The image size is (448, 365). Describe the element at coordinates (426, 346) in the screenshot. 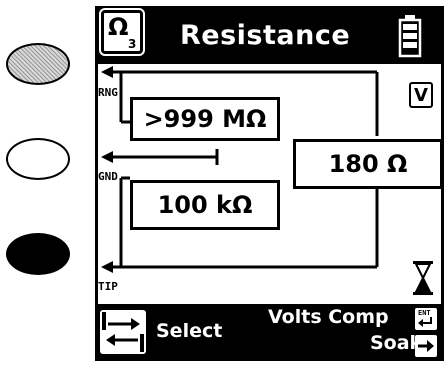

I see `right-arrow-key-icon` at that location.